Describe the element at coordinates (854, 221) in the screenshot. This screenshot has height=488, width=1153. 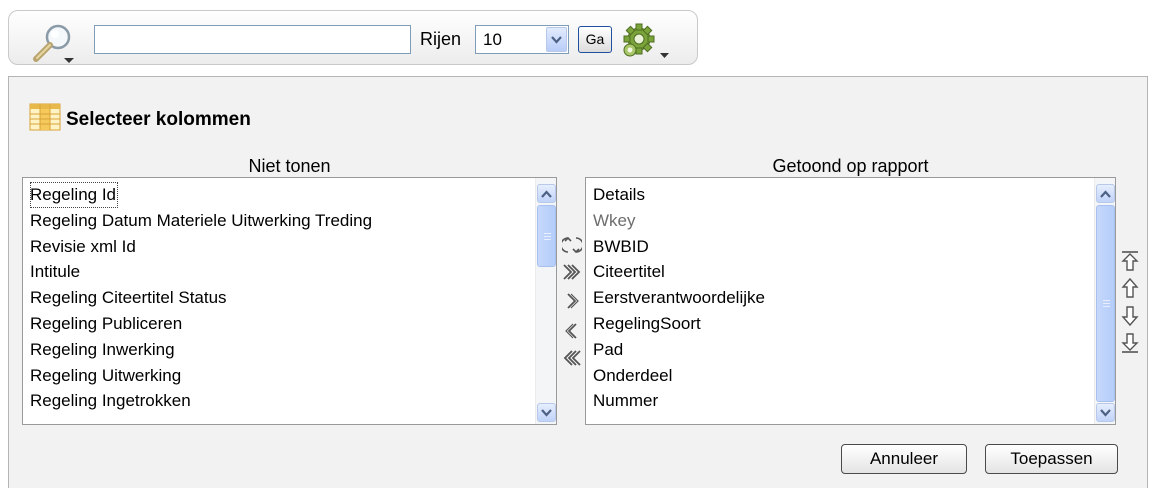
I see `list-item: Wkey` at that location.